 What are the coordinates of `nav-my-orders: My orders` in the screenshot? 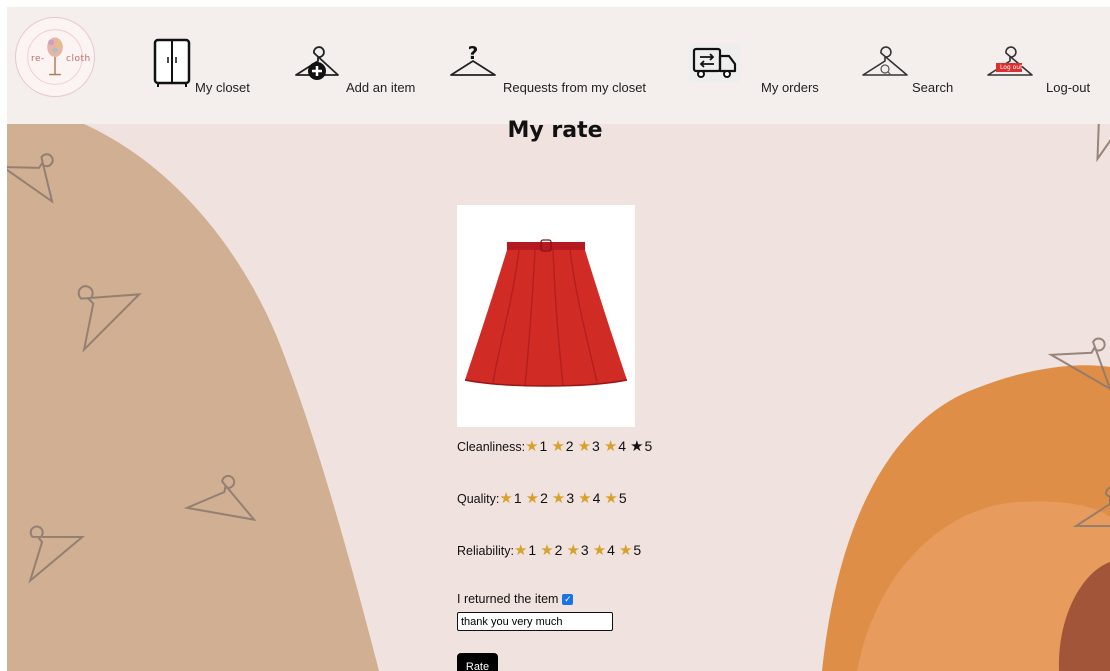 It's located at (756, 65).